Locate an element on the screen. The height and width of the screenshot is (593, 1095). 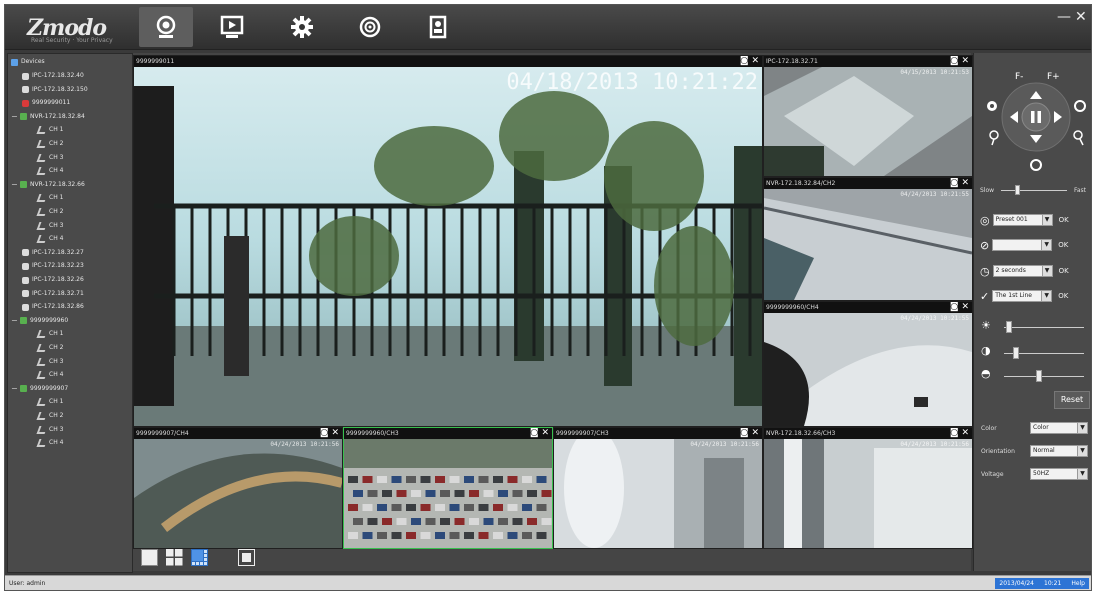
tree-device-item: IPC-172.18.32.40 is located at coordinates (53, 76).